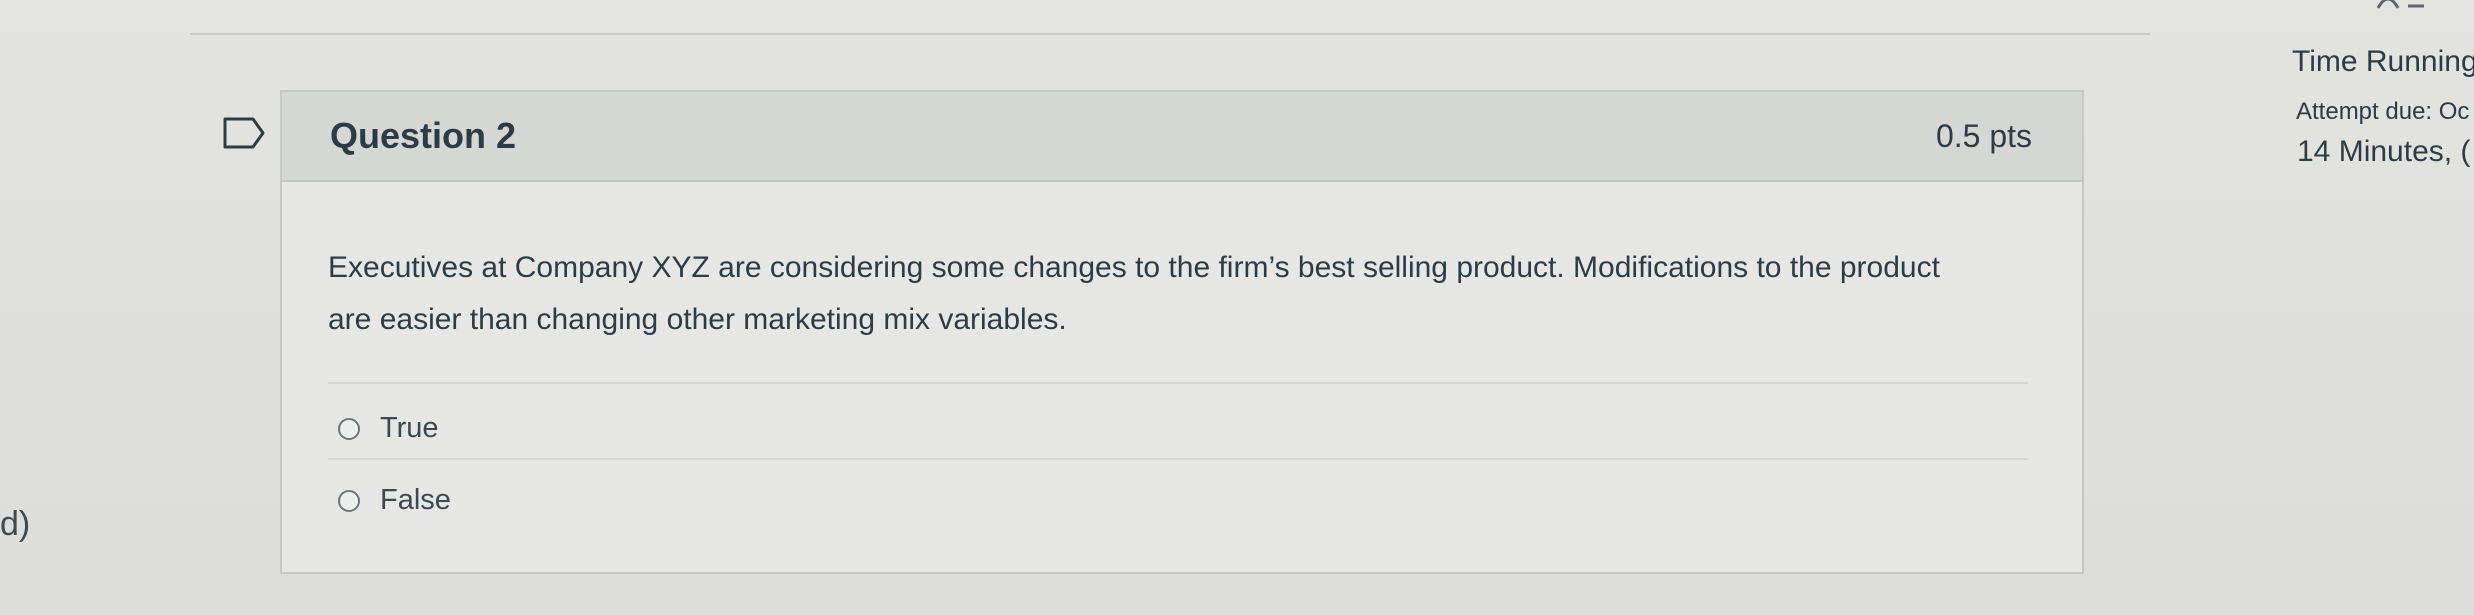 This screenshot has width=2474, height=615. What do you see at coordinates (1182, 137) in the screenshot?
I see `question-header: Question 2 0.5 pts` at bounding box center [1182, 137].